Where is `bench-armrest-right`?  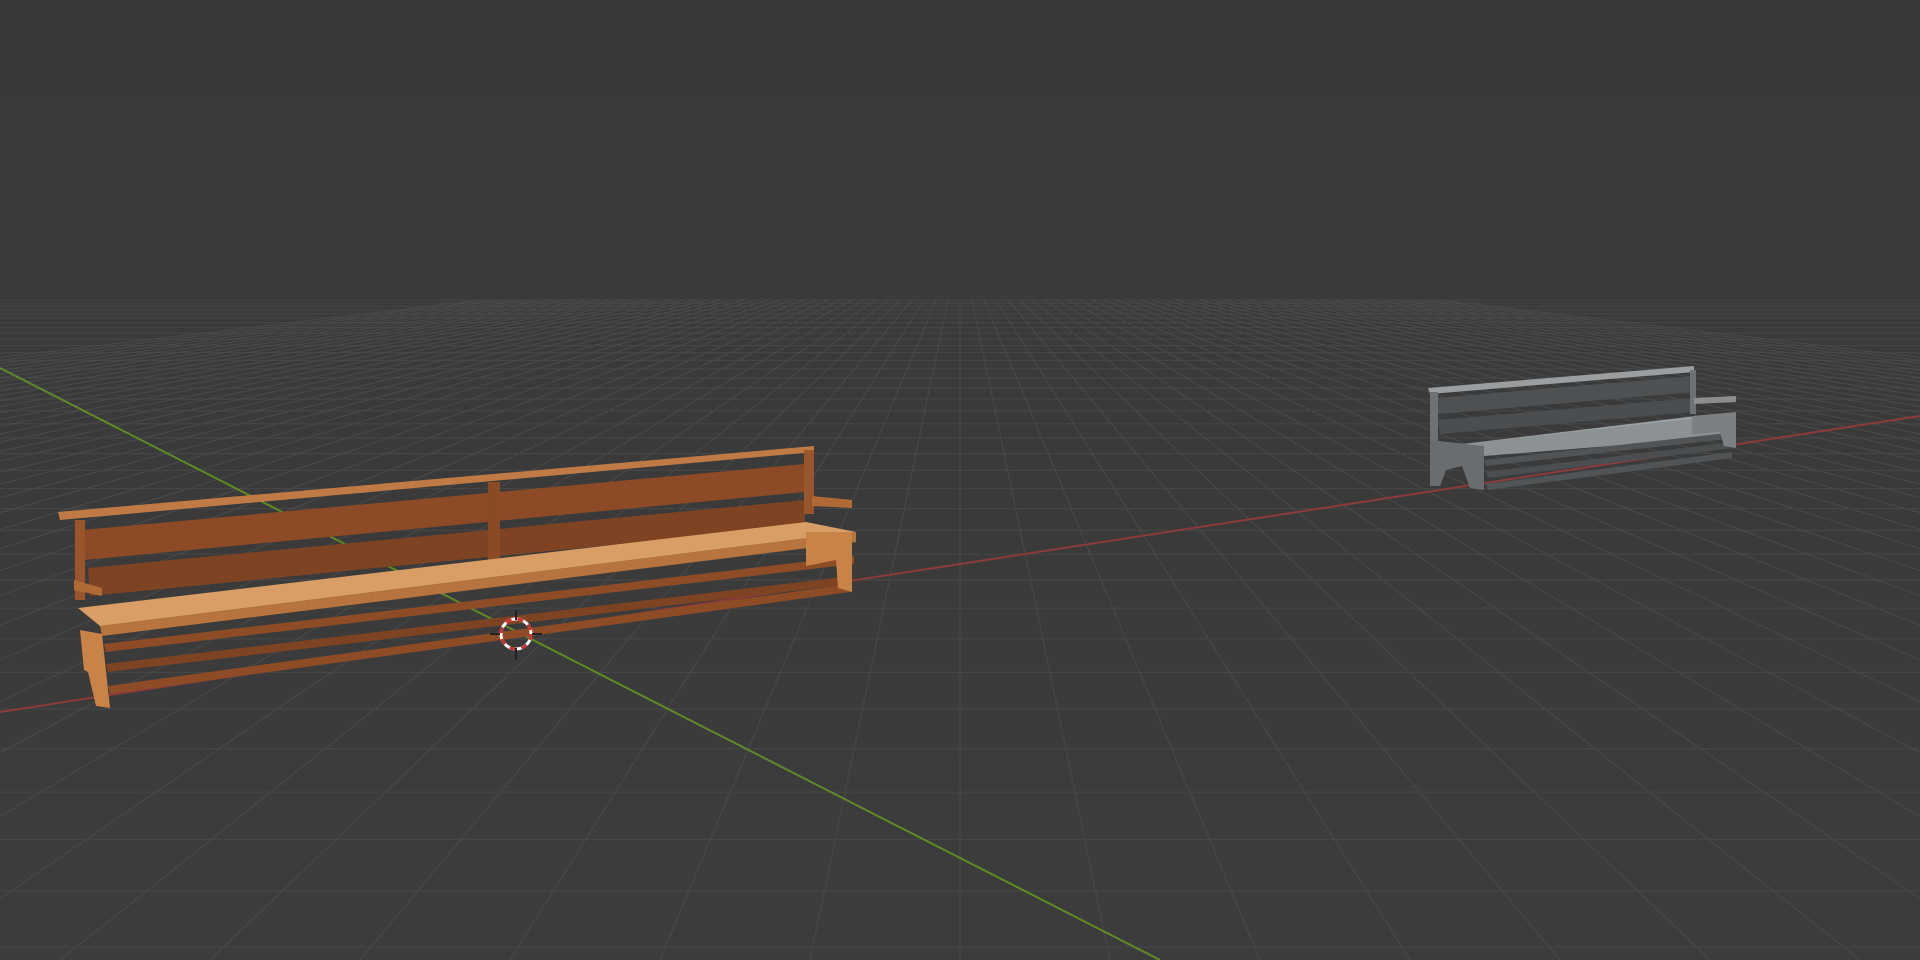 bench-armrest-right is located at coordinates (832, 502).